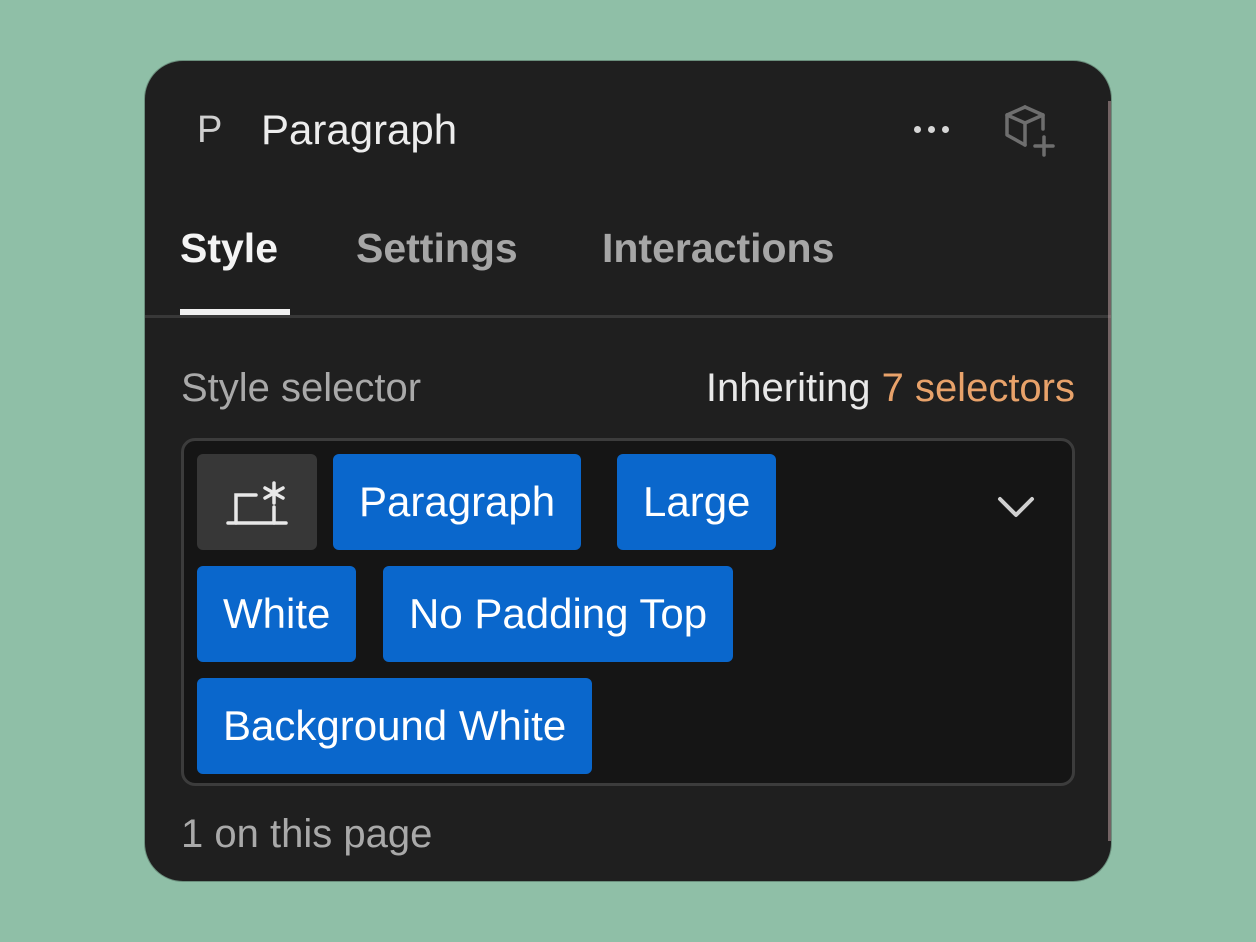  I want to click on more-options-button, so click(931, 129).